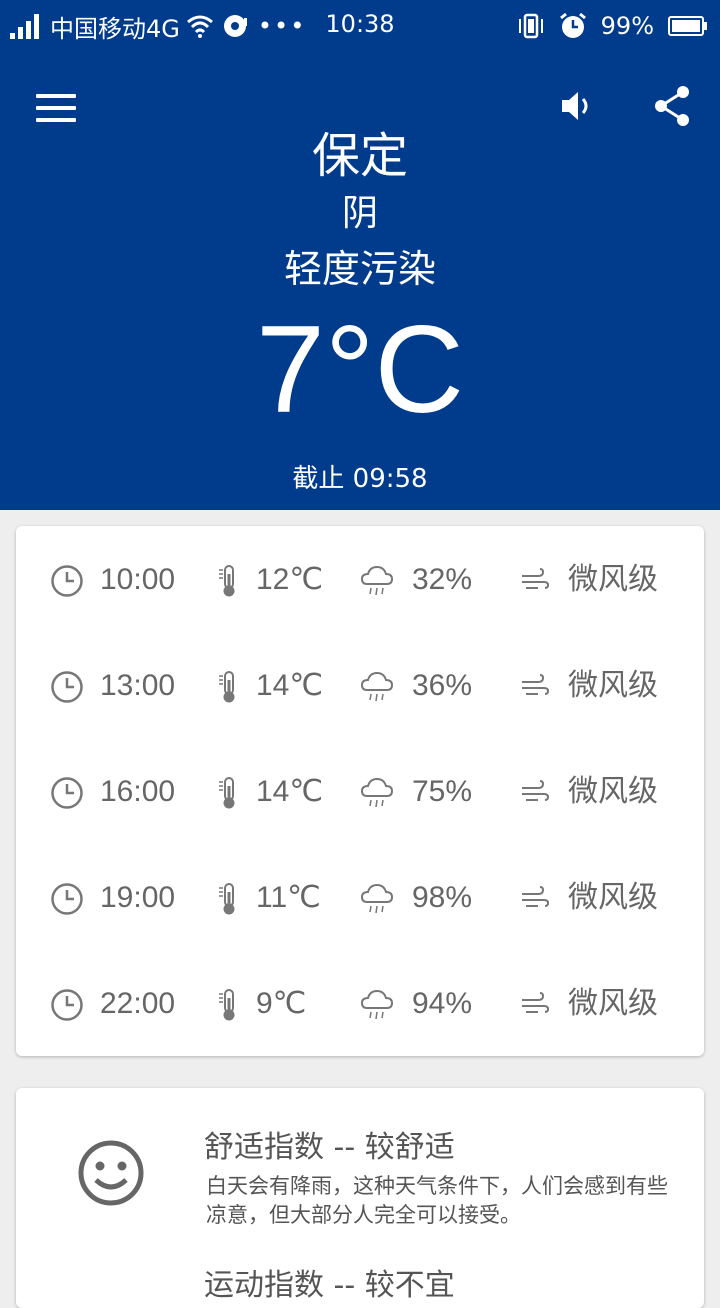  What do you see at coordinates (359, 213) in the screenshot?
I see `weather-condition: 阴` at bounding box center [359, 213].